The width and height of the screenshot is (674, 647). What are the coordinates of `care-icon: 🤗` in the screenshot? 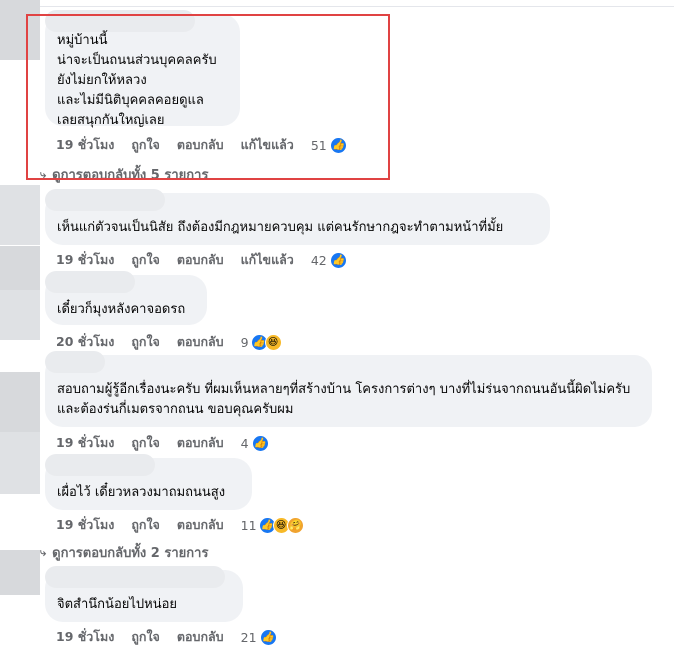 It's located at (295, 525).